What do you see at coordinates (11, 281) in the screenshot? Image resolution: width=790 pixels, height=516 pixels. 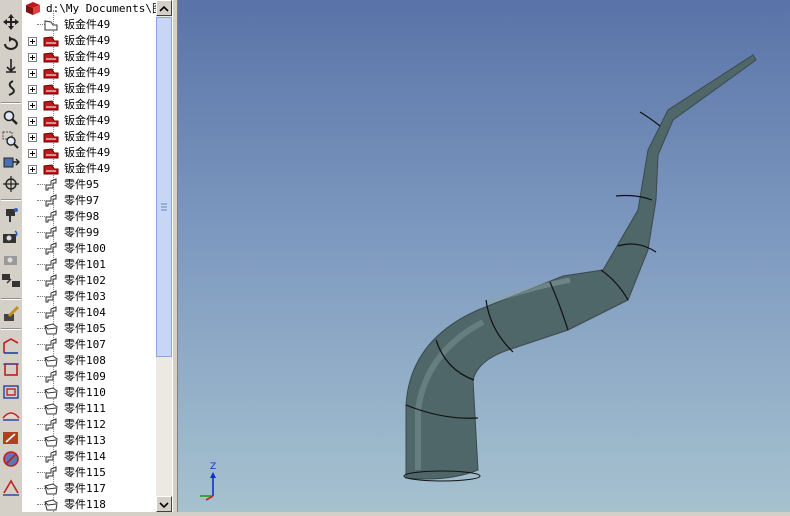 I see `camera-fit-icon` at bounding box center [11, 281].